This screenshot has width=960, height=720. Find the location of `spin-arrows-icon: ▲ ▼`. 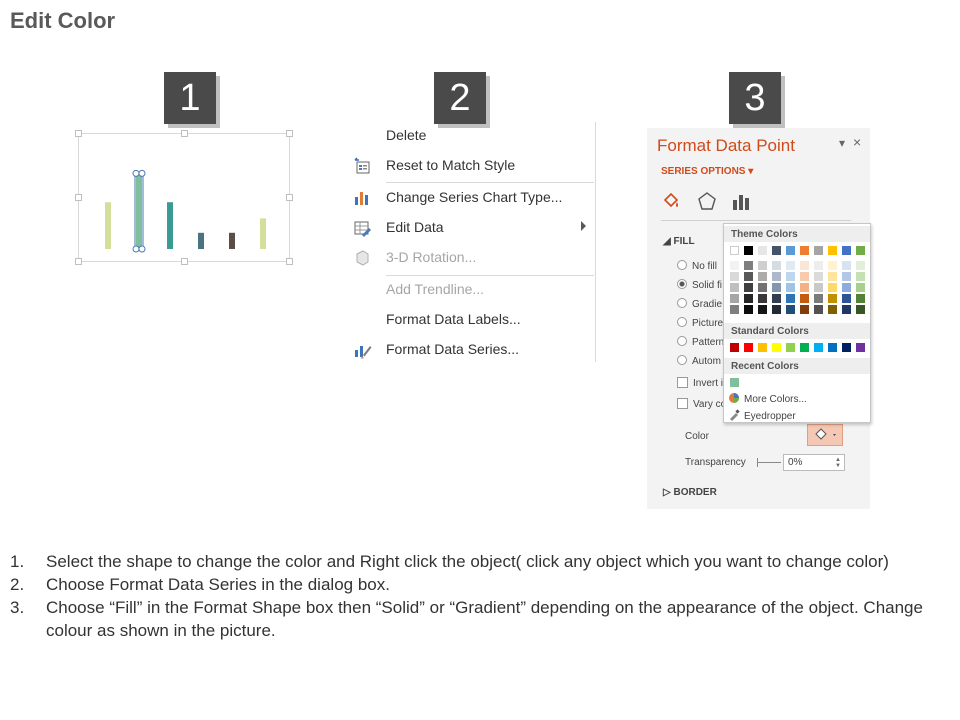

spin-arrows-icon: ▲ ▼ is located at coordinates (838, 463).